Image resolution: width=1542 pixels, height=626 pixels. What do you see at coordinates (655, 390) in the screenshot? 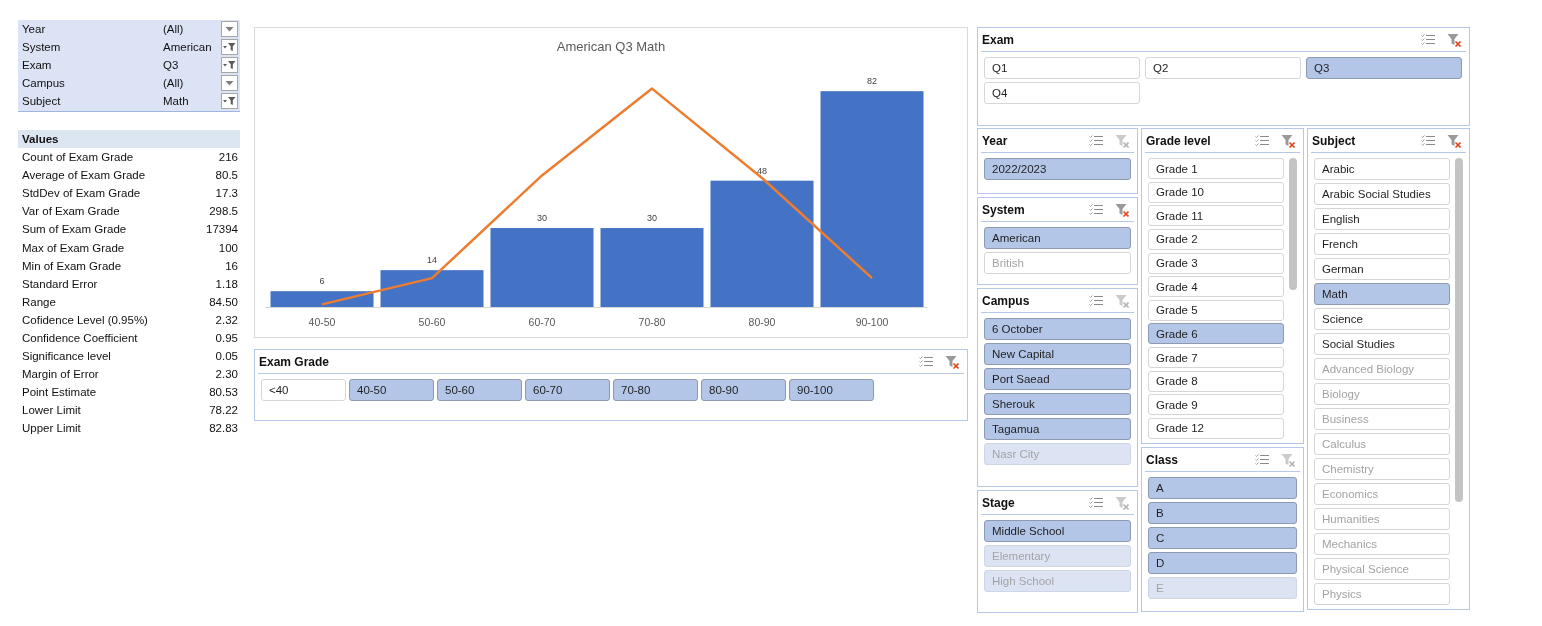
I see `slicer-item: 70-80` at bounding box center [655, 390].